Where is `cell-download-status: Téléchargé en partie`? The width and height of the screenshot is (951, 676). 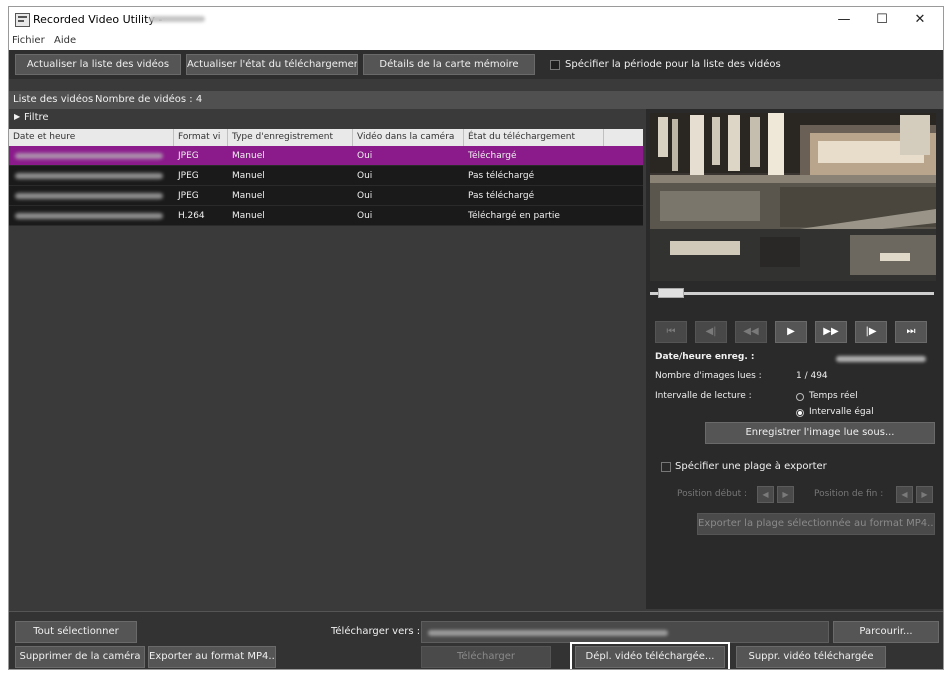 cell-download-status: Téléchargé en partie is located at coordinates (514, 216).